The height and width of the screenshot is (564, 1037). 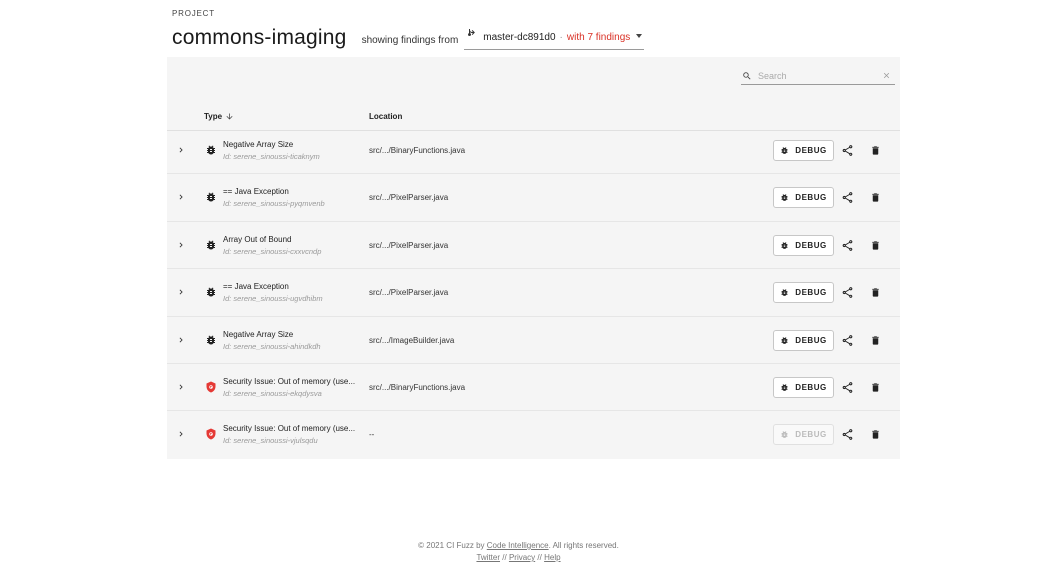 What do you see at coordinates (272, 251) in the screenshot?
I see `finding-id: Id: serene_sinoussi-cxxvcndp` at bounding box center [272, 251].